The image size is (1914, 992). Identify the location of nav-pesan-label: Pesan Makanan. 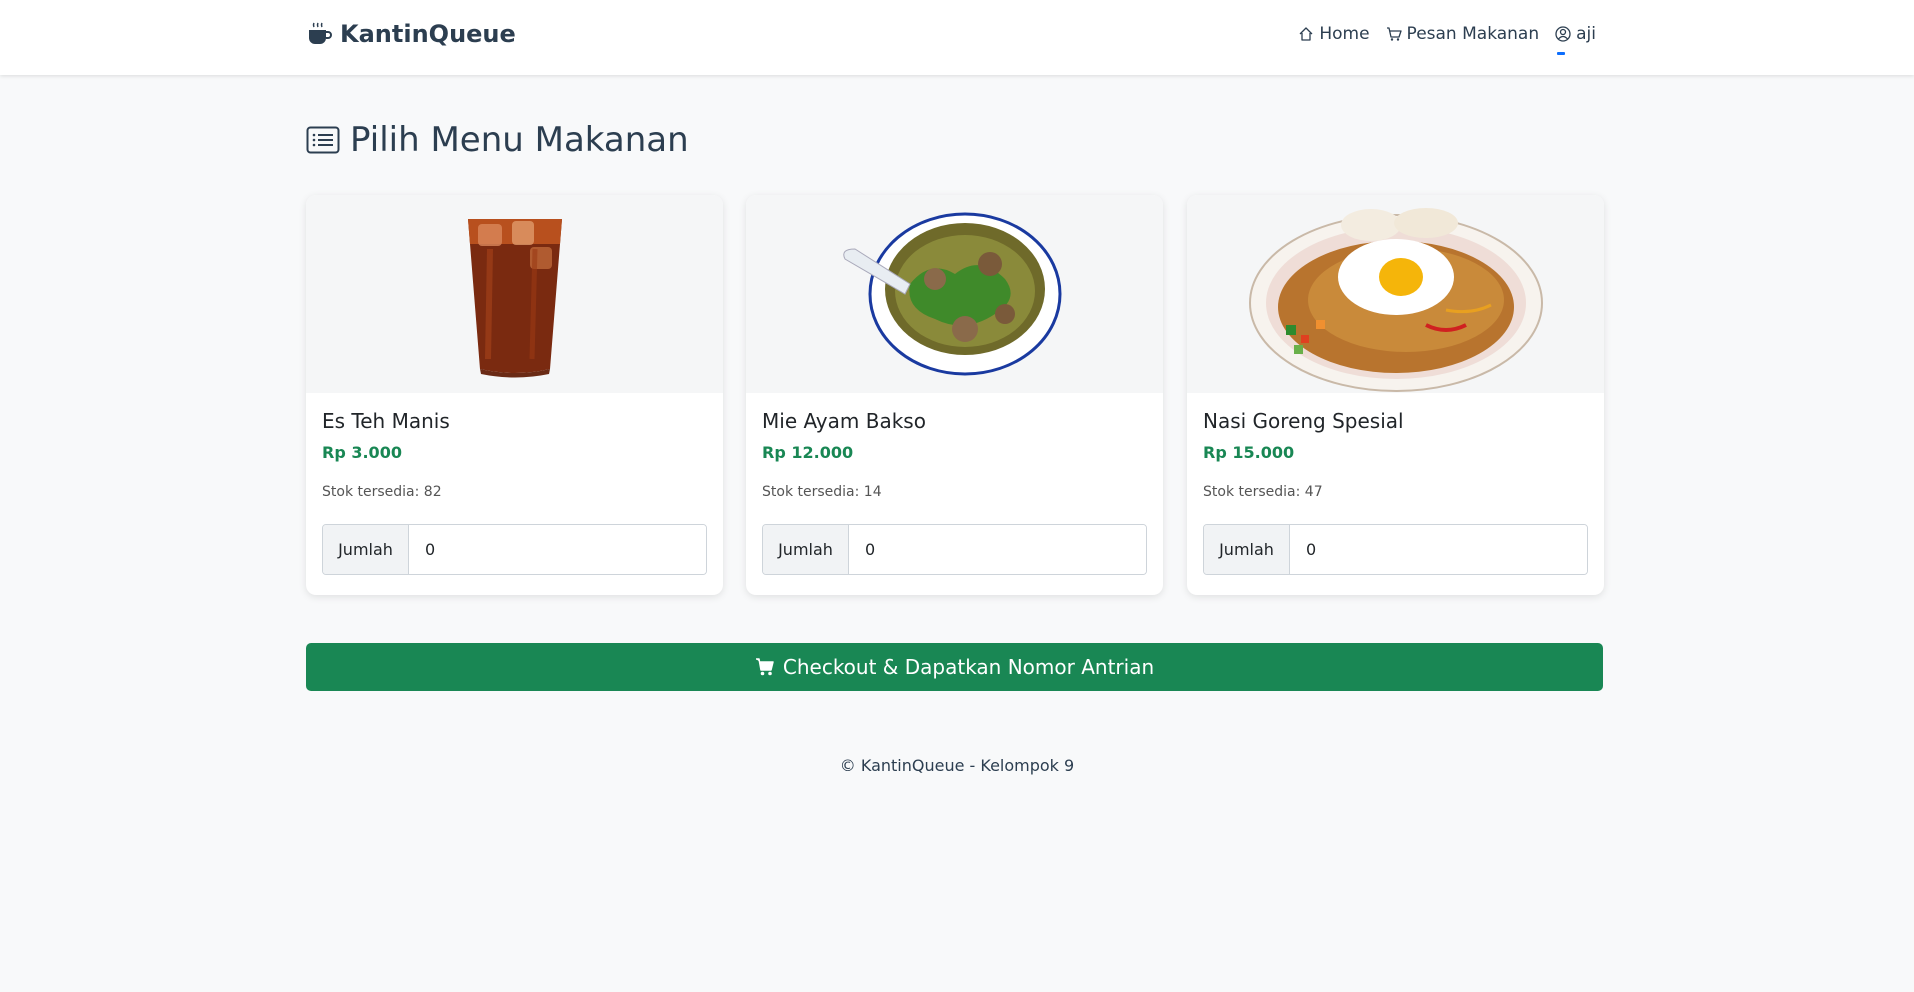
(1473, 34).